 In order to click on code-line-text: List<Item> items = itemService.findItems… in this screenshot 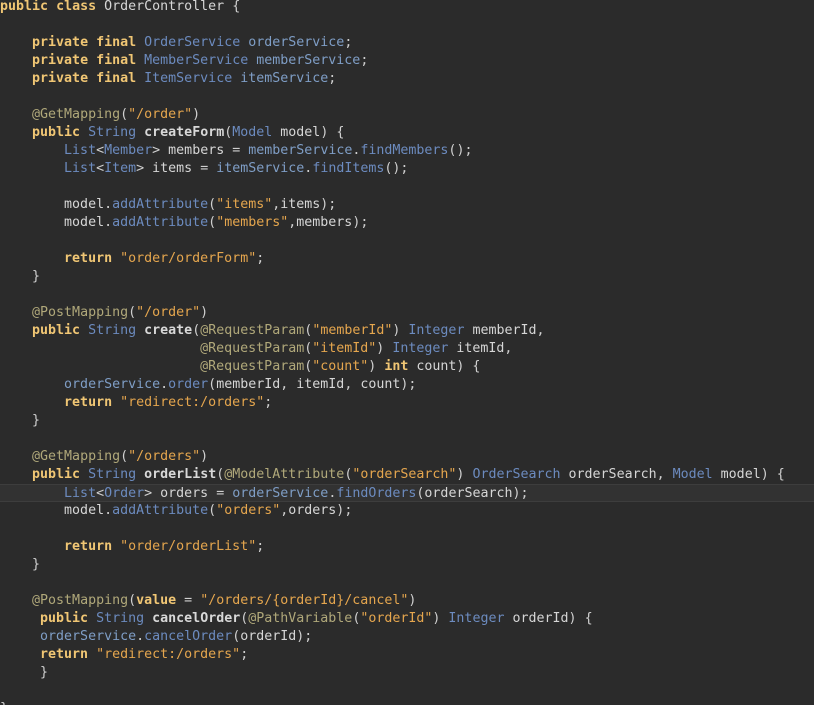, I will do `click(236, 168)`.